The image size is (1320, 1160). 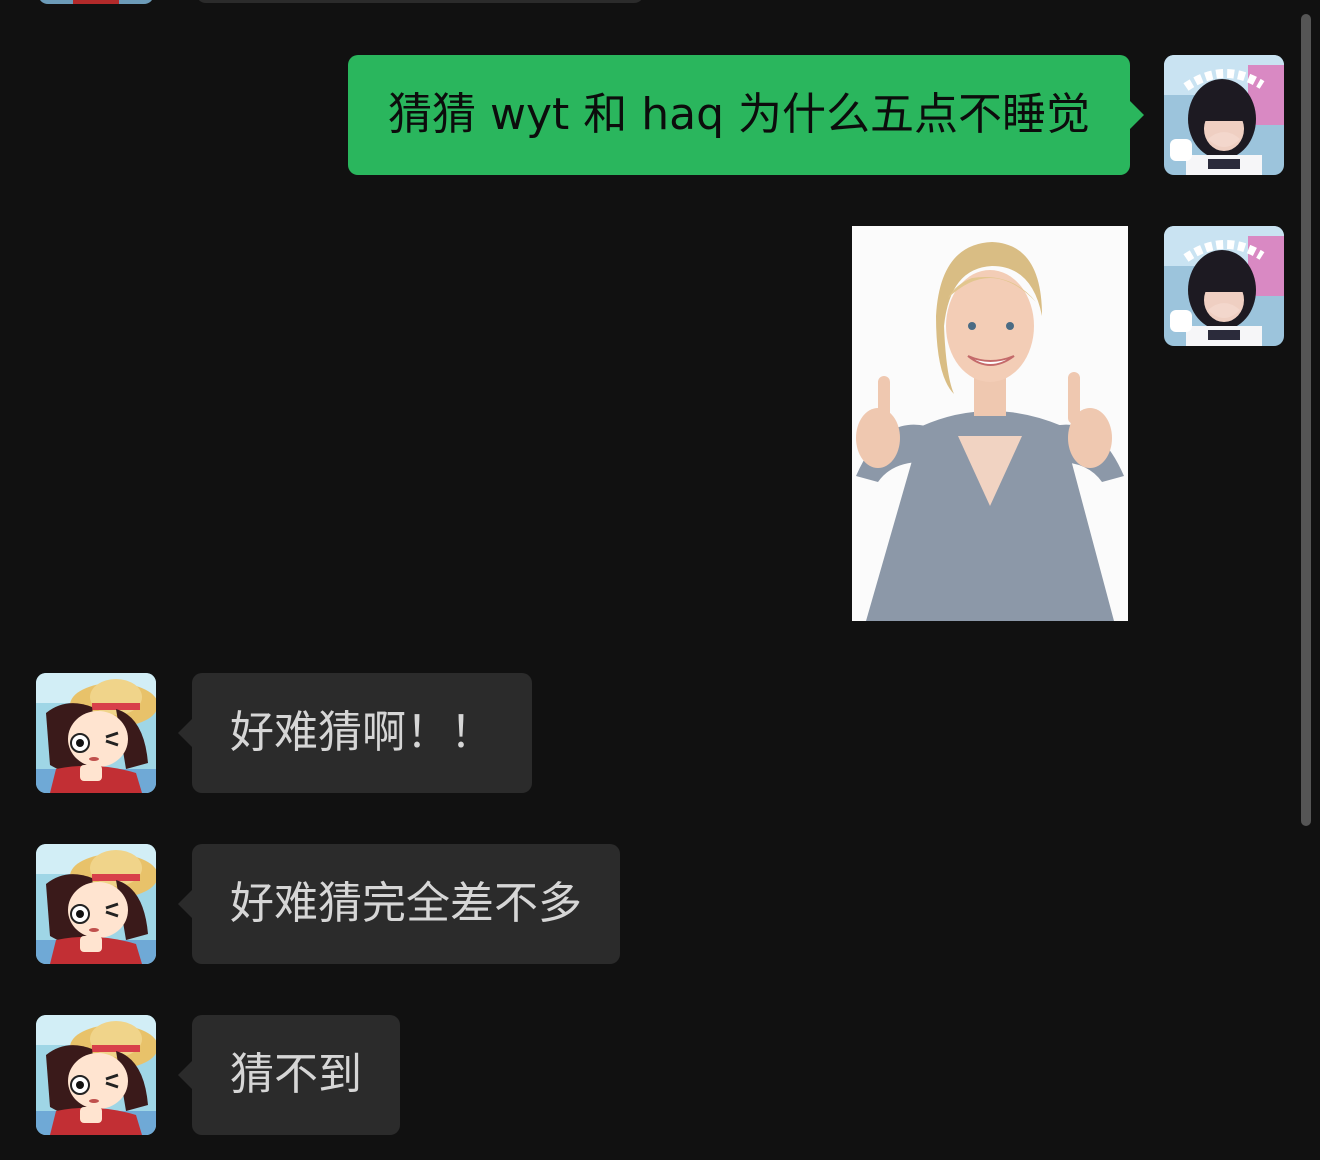 I want to click on message-text: 猜猜 wyt 和 haq 为什么五点不睡觉, so click(x=739, y=114).